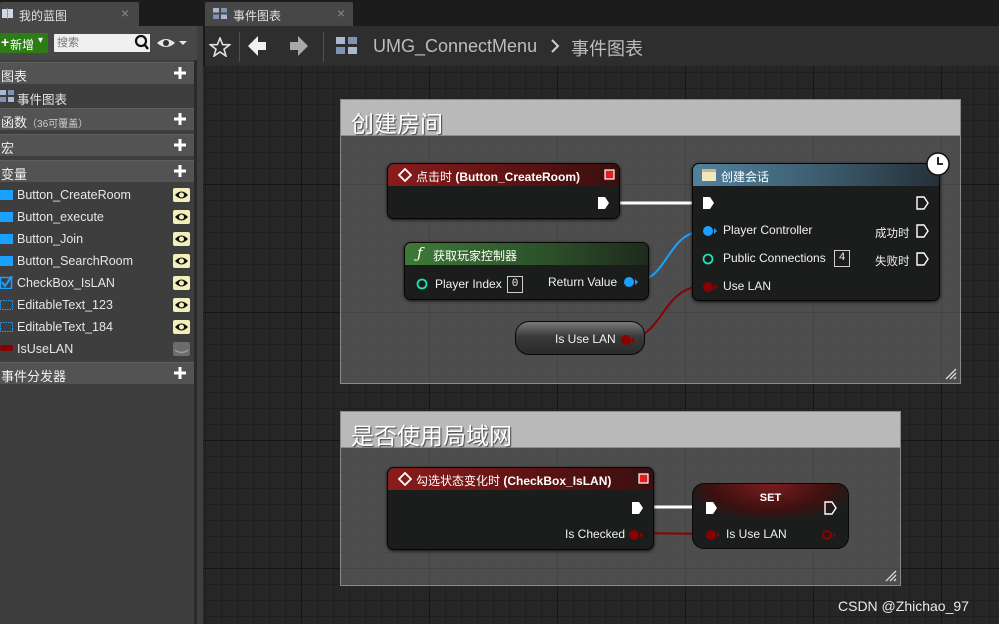 Image resolution: width=999 pixels, height=624 pixels. I want to click on add-dispatcher-plus-icon, so click(180, 373).